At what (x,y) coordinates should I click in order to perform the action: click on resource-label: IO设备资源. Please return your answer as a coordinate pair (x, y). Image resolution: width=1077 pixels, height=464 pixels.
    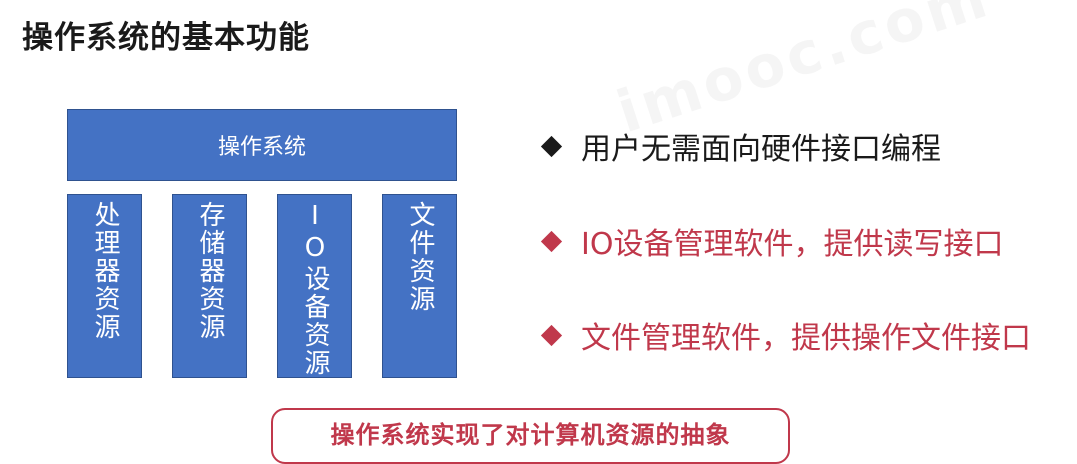
    Looking at the image, I should click on (315, 289).